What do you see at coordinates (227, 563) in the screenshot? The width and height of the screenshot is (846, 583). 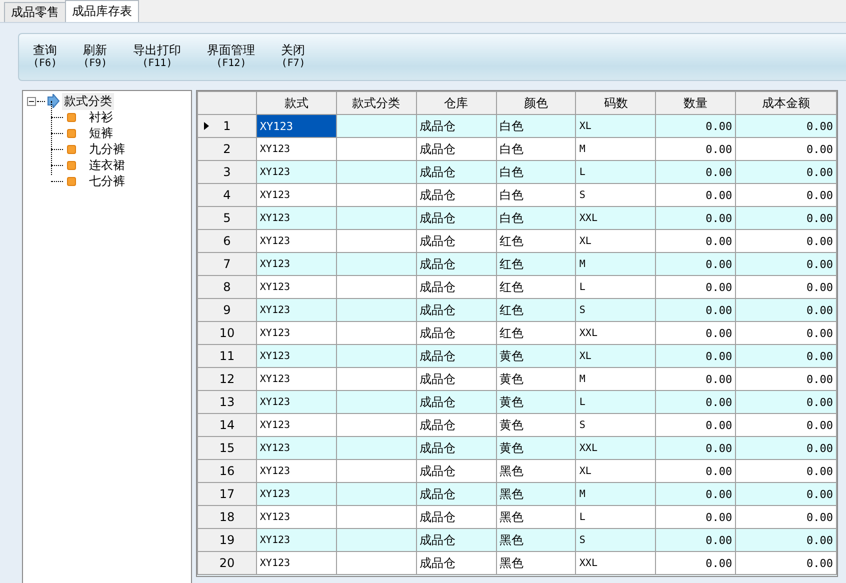 I see `row-header: 20` at bounding box center [227, 563].